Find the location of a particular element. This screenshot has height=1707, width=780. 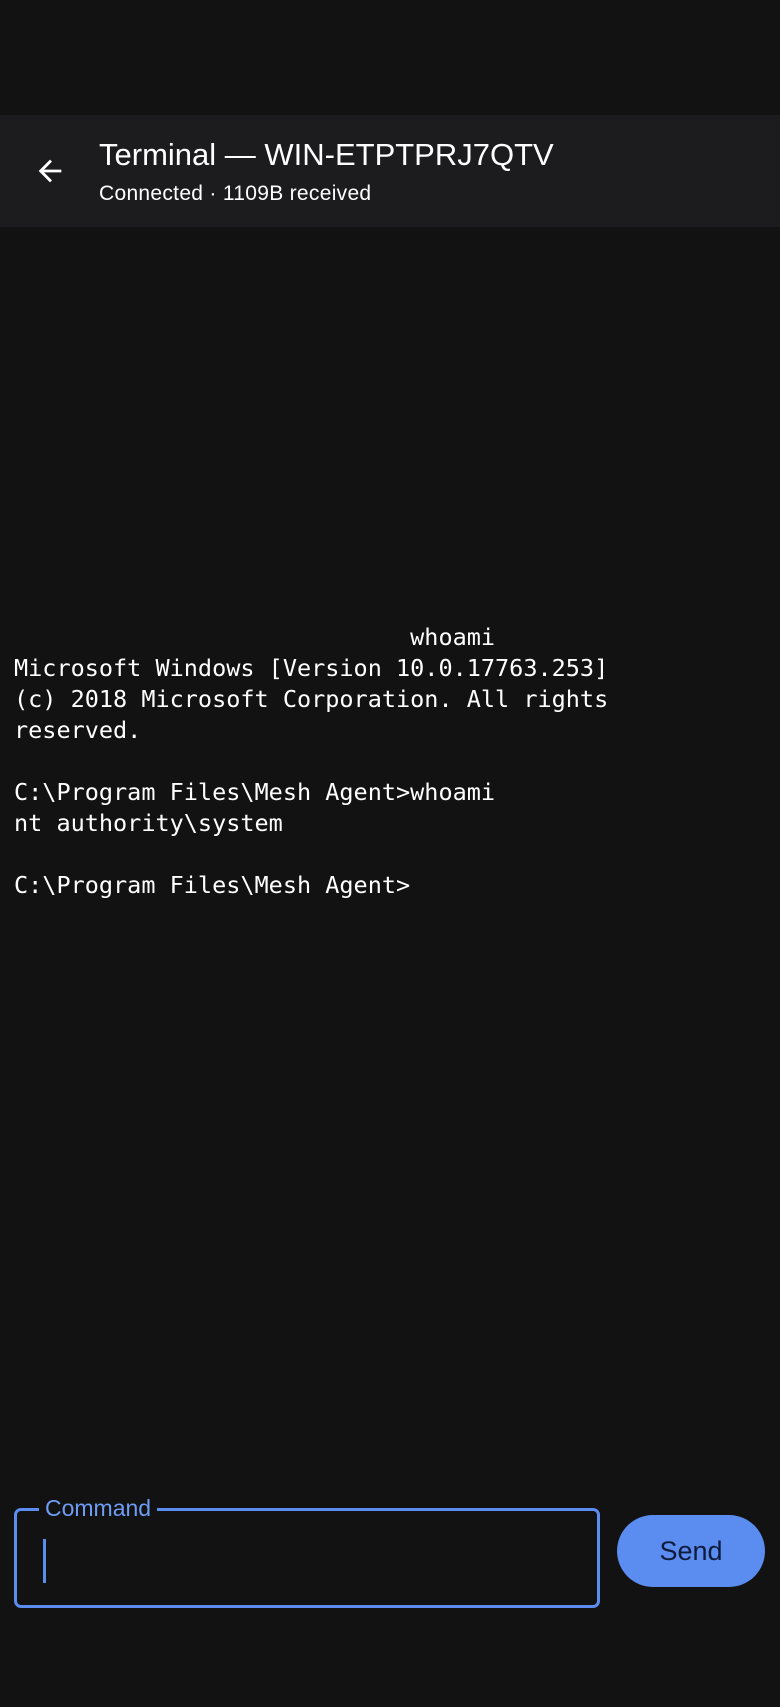

connection-status: Connected · 1109B received is located at coordinates (235, 193).